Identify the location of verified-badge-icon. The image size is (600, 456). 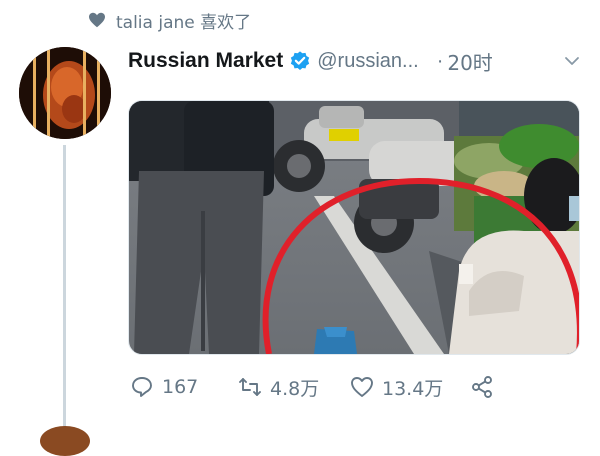
(300, 60).